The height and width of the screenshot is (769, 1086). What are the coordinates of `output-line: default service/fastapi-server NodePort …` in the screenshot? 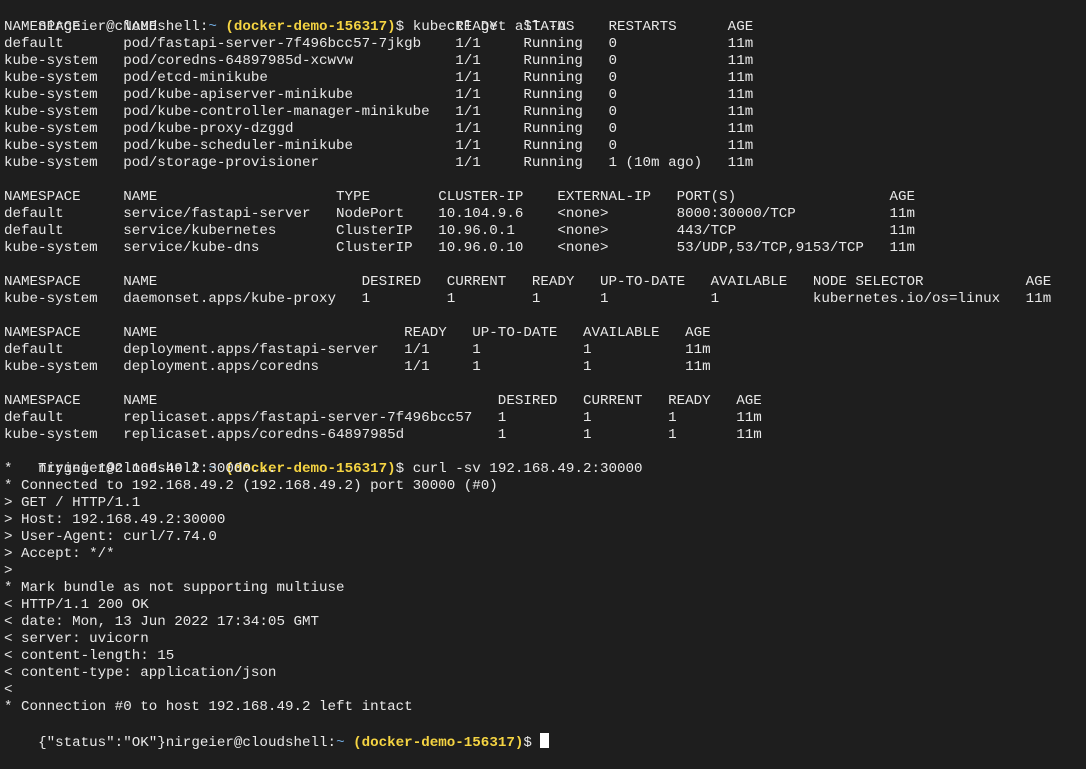 It's located at (459, 214).